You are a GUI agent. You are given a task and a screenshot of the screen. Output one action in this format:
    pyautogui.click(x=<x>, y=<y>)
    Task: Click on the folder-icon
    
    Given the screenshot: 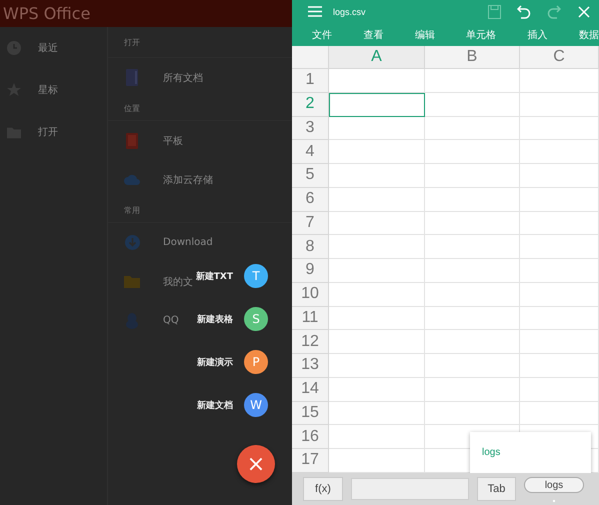 What is the action you would take?
    pyautogui.click(x=132, y=281)
    